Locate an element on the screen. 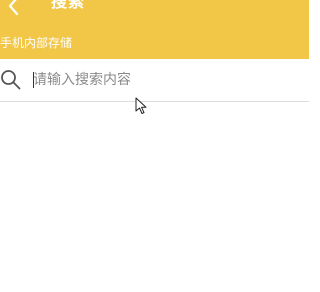  back-chevron-icon is located at coordinates (13, 8).